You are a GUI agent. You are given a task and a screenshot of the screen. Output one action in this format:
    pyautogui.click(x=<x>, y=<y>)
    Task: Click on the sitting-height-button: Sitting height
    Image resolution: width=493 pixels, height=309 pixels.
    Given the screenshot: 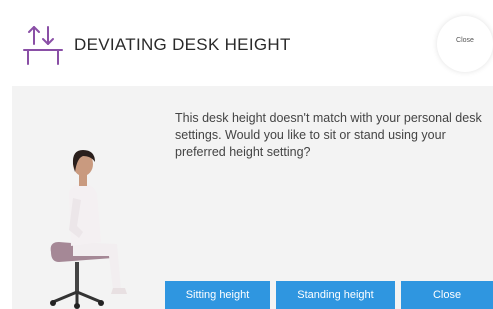 What is the action you would take?
    pyautogui.click(x=217, y=295)
    